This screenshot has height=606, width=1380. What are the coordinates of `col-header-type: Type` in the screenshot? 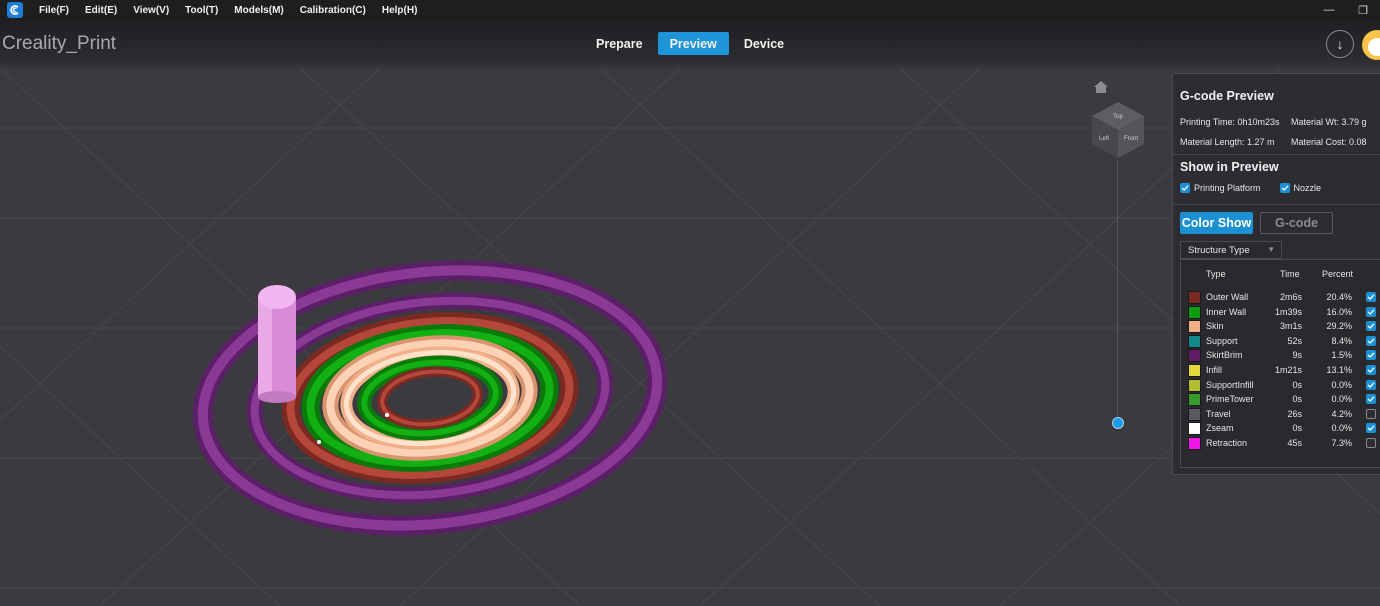 It's located at (1216, 274).